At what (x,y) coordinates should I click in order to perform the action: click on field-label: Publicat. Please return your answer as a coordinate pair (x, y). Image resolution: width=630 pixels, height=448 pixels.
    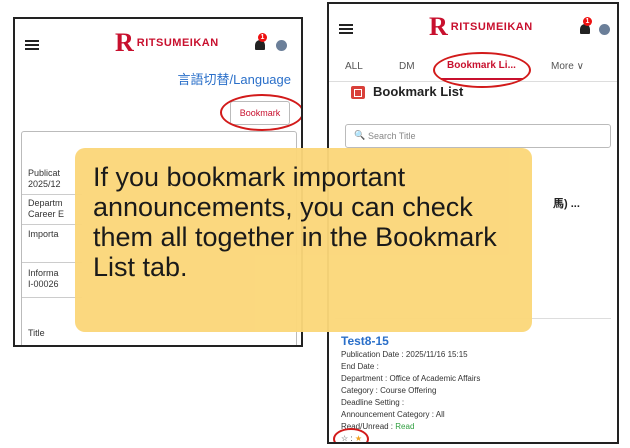
    Looking at the image, I should click on (44, 173).